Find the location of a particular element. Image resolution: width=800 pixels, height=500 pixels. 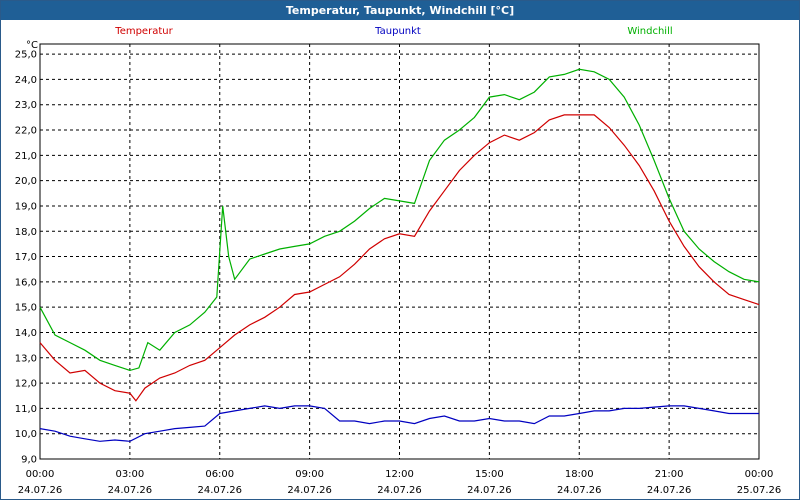

x-tick-time: 21:00 is located at coordinates (669, 474).